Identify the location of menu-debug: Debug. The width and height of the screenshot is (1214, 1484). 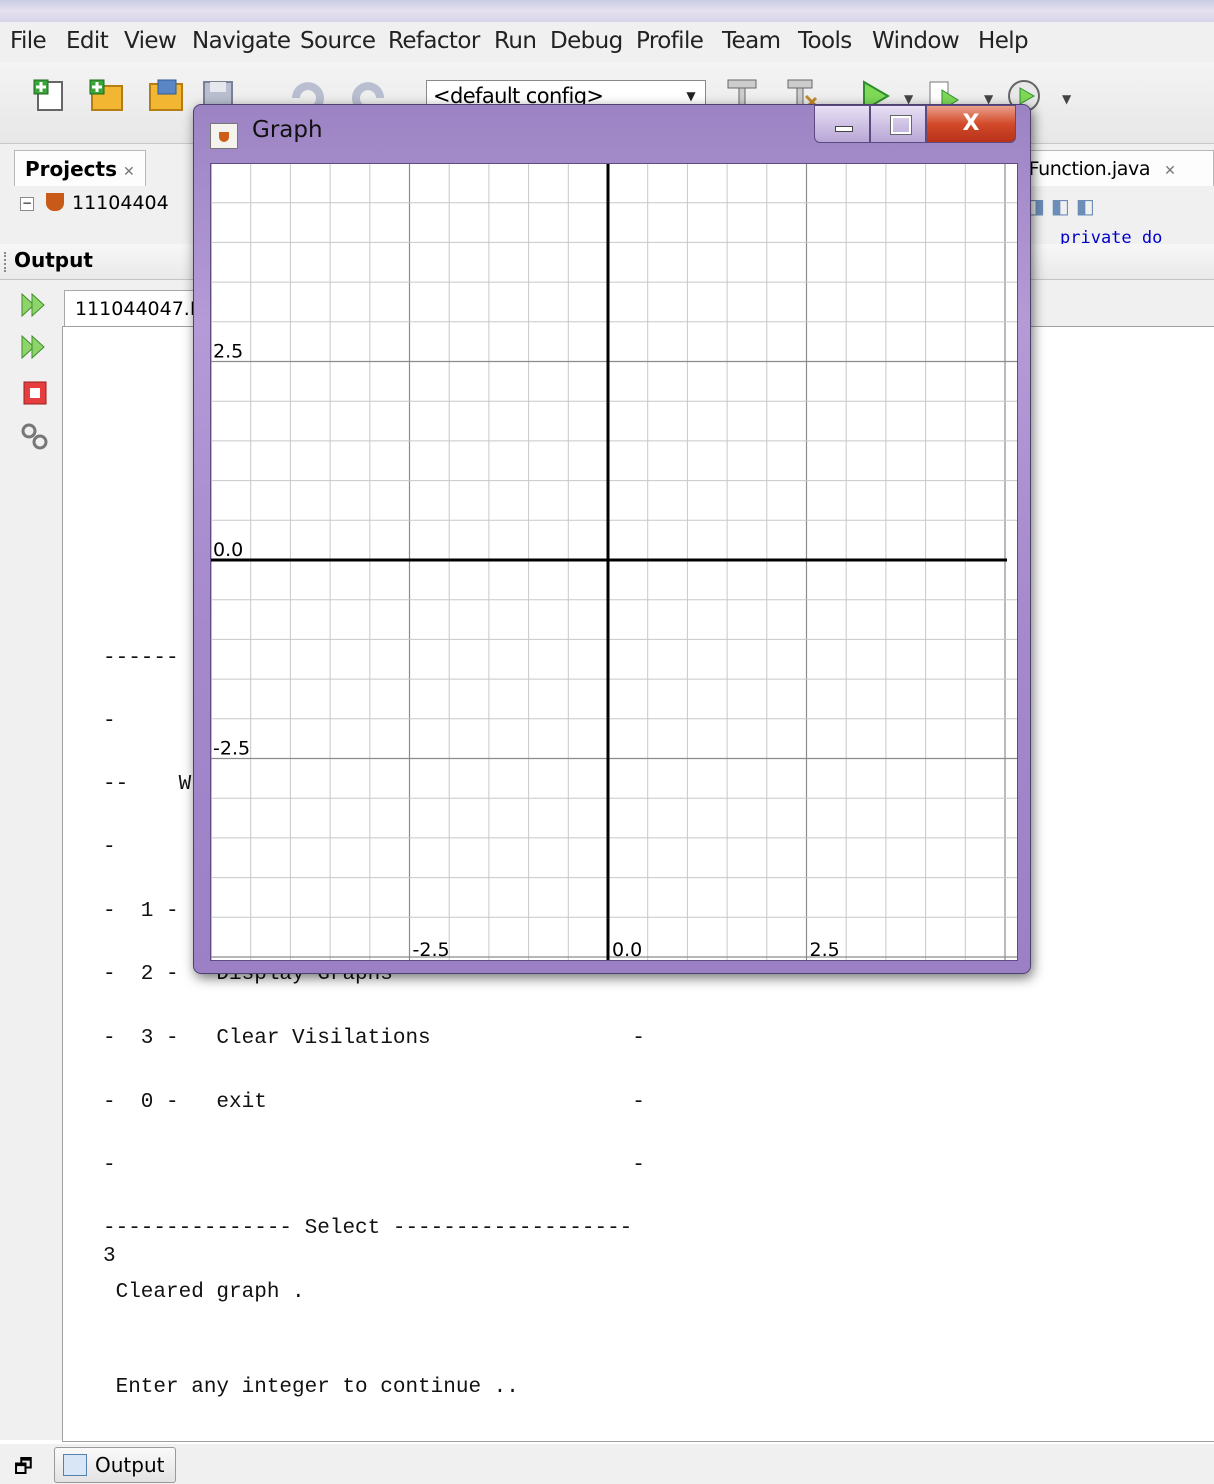
(586, 41).